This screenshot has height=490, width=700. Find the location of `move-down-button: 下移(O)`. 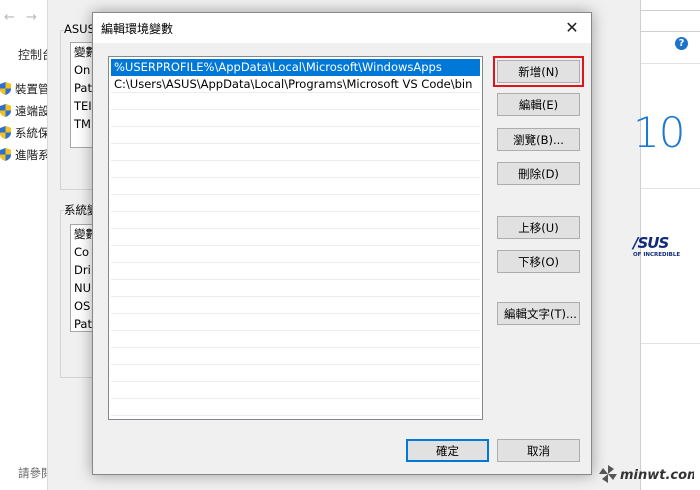

move-down-button: 下移(O) is located at coordinates (538, 261).